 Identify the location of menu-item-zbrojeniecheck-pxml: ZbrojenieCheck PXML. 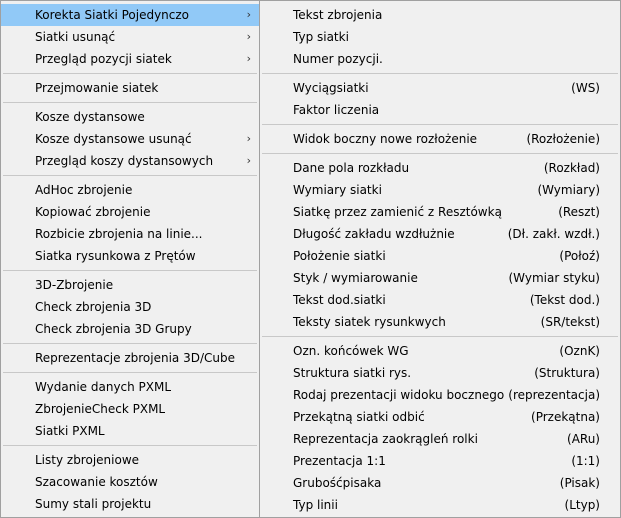
(130, 409).